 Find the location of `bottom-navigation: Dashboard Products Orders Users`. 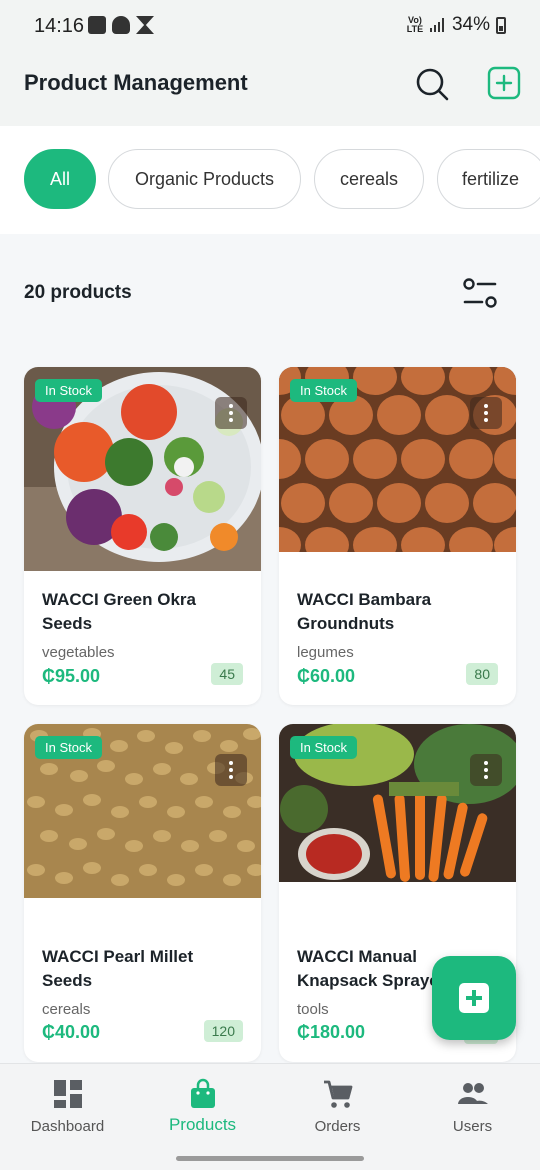

bottom-navigation: Dashboard Products Orders Users is located at coordinates (270, 1116).